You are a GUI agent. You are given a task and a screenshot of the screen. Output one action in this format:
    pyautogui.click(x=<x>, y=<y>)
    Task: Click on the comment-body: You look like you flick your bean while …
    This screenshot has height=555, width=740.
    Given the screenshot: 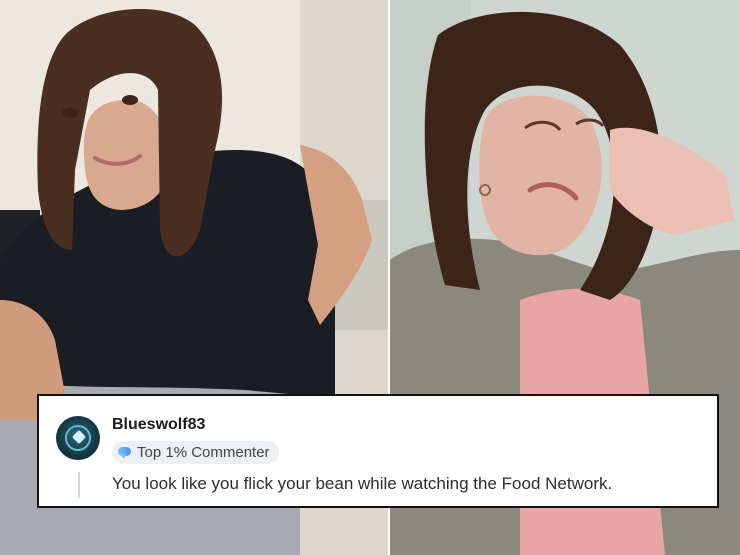 What is the action you would take?
    pyautogui.click(x=362, y=483)
    